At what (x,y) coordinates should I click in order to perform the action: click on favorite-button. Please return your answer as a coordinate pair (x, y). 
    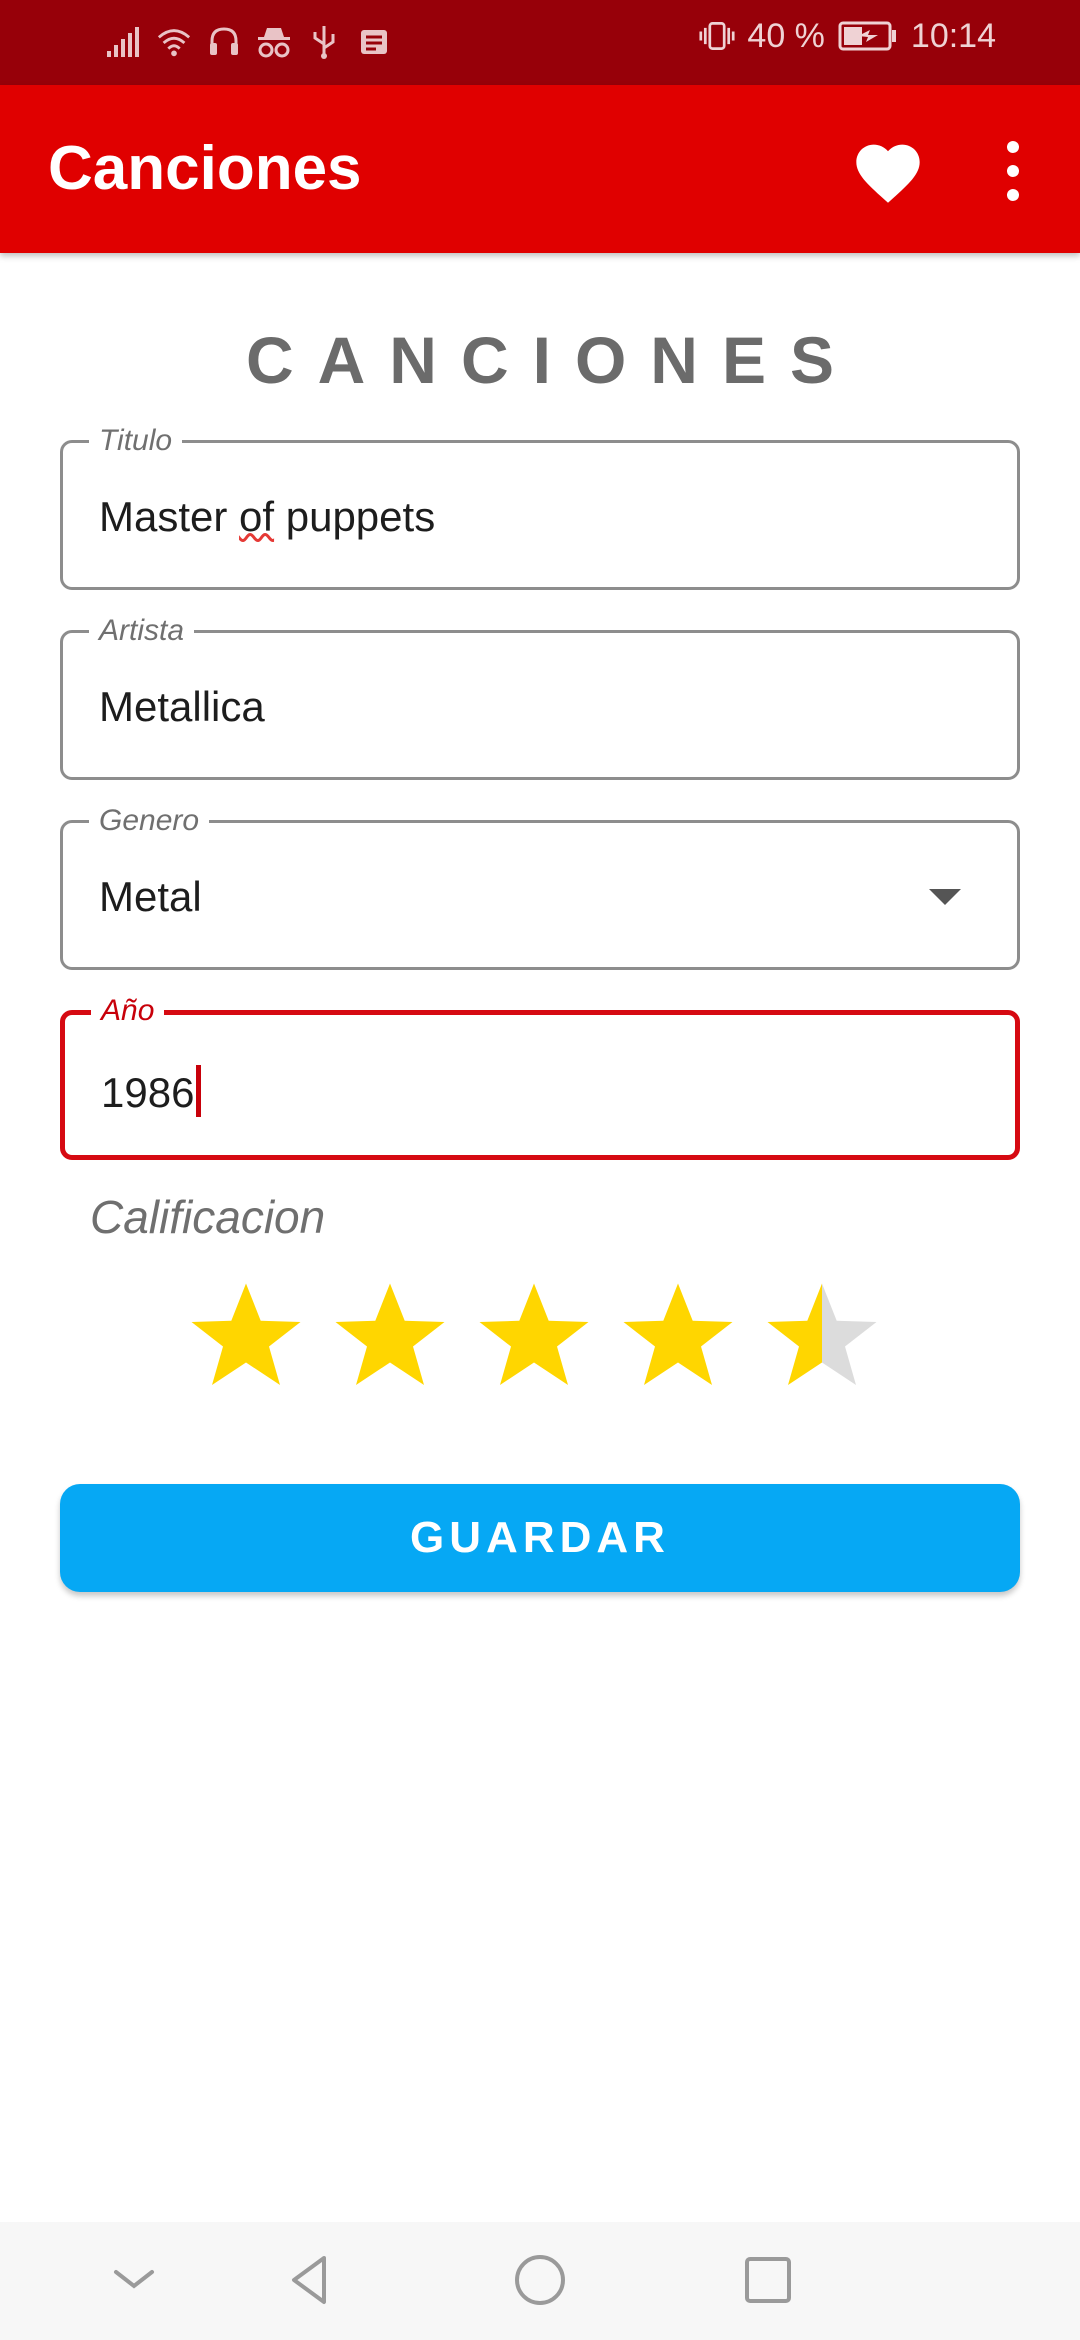
    Looking at the image, I should click on (888, 170).